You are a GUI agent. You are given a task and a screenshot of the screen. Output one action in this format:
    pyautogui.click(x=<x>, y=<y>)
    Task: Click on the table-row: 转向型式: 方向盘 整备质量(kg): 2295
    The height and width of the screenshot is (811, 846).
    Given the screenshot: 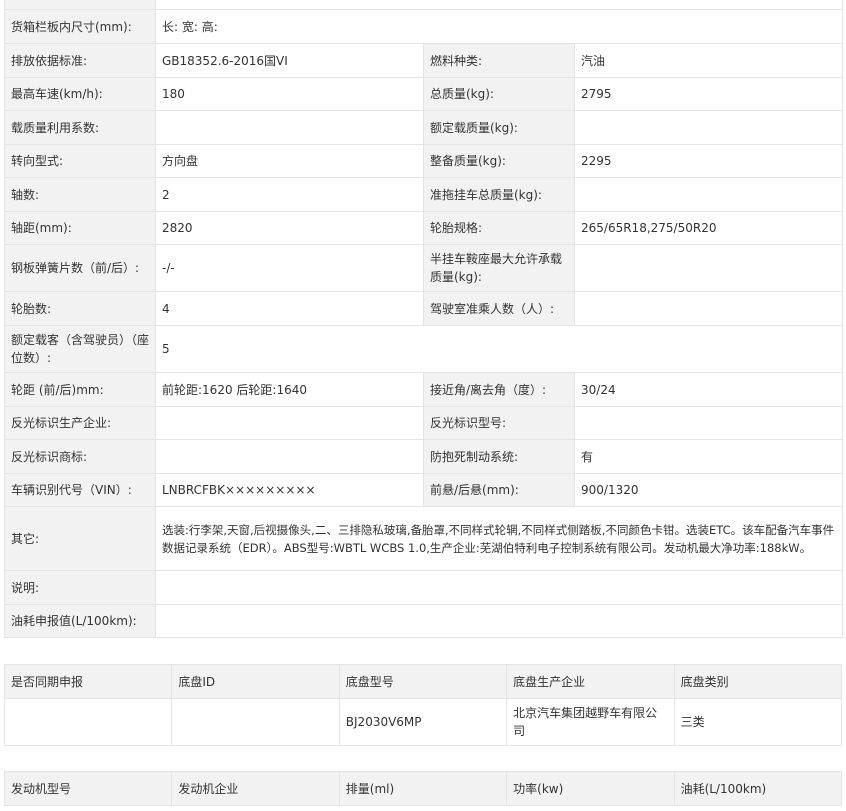 What is the action you would take?
    pyautogui.click(x=424, y=161)
    